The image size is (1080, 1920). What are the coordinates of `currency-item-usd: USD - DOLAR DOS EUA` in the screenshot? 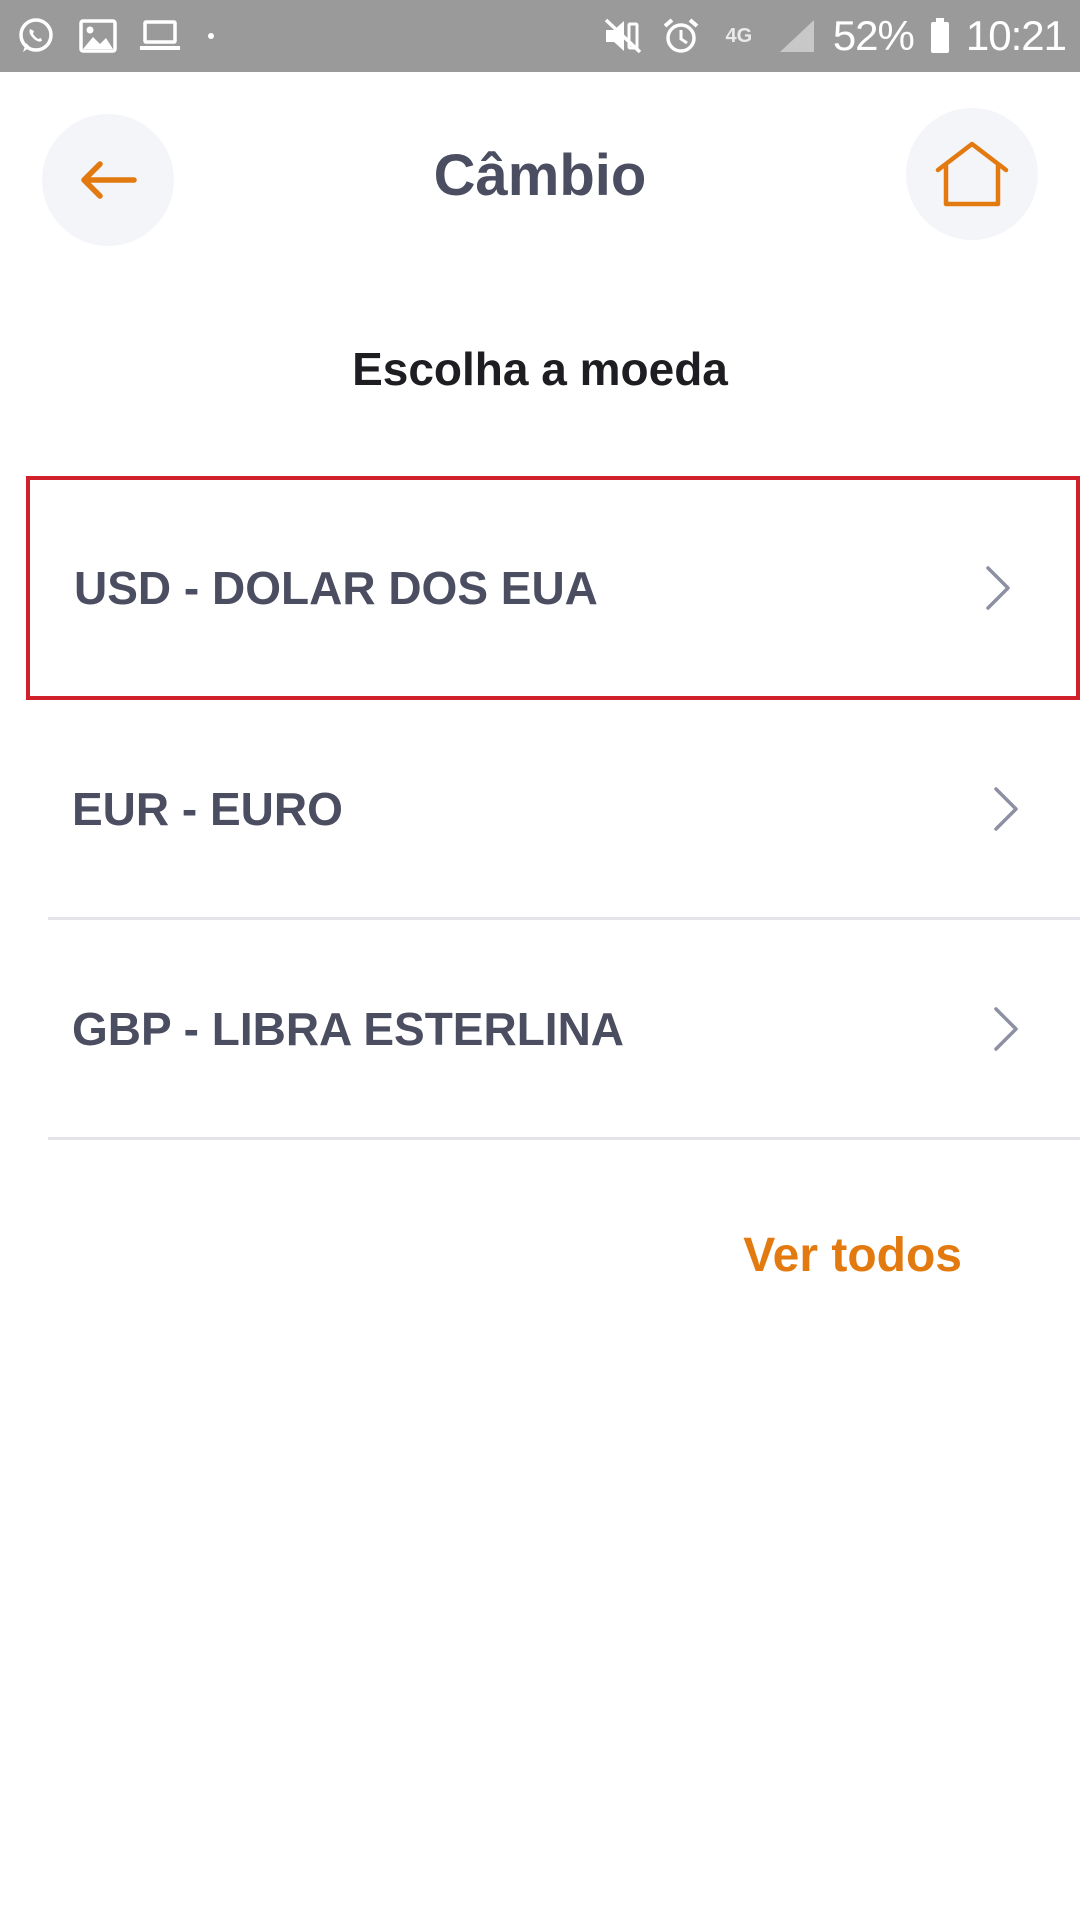 It's located at (553, 588).